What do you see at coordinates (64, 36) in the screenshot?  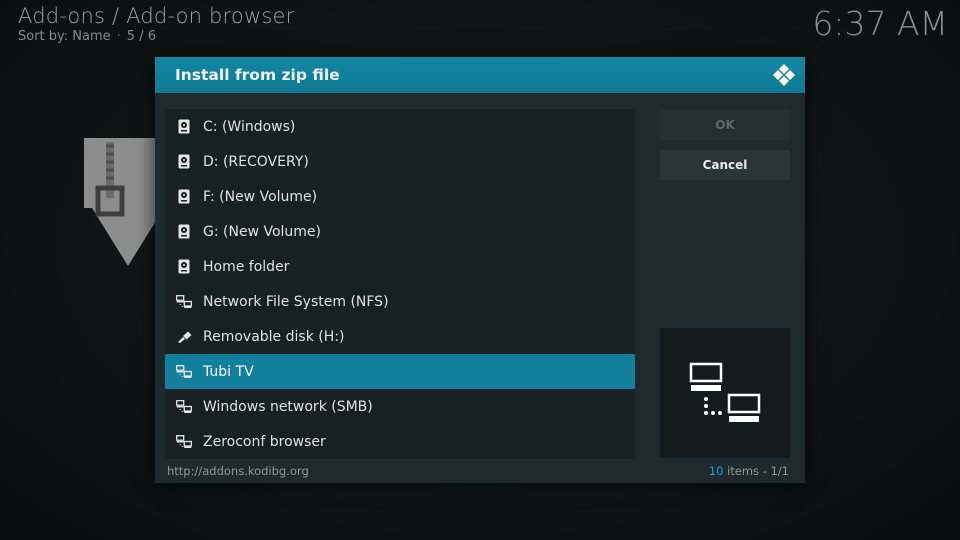 I see `sort-label: Sort by: Name` at bounding box center [64, 36].